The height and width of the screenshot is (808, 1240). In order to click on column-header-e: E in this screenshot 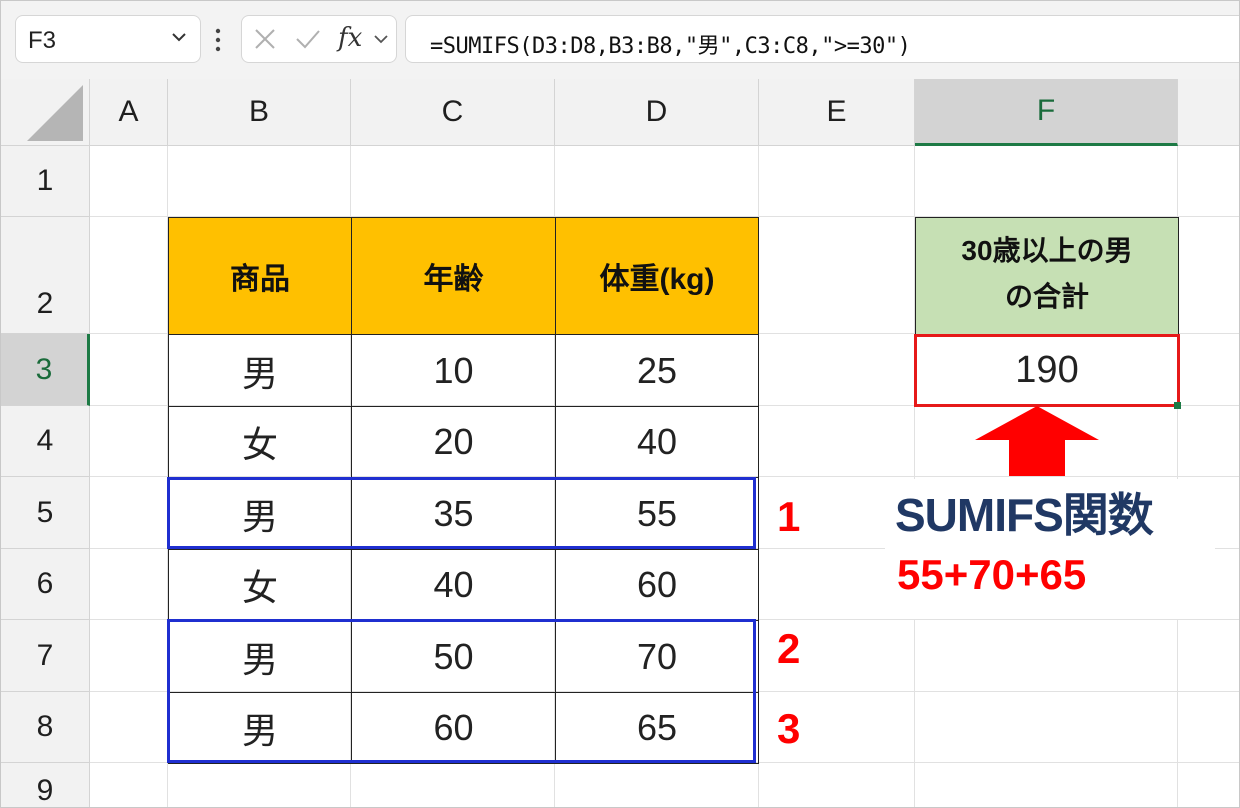, I will do `click(837, 112)`.